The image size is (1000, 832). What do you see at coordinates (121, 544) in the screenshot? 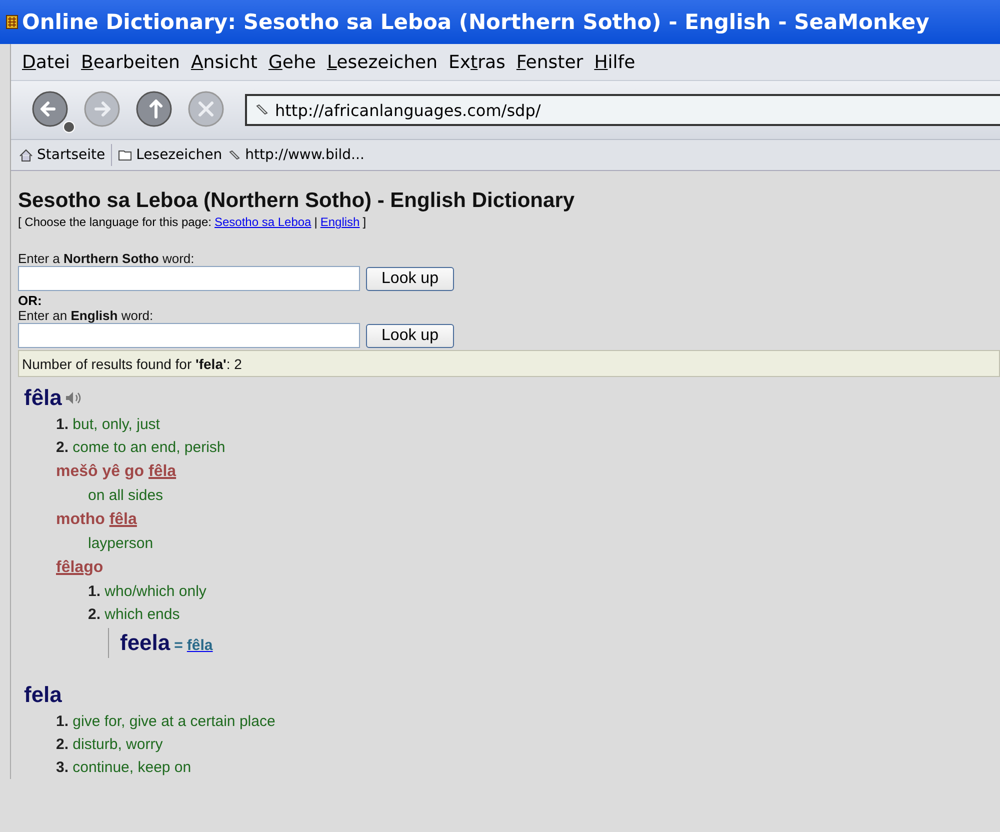
I see `gloss-text: layperson` at bounding box center [121, 544].